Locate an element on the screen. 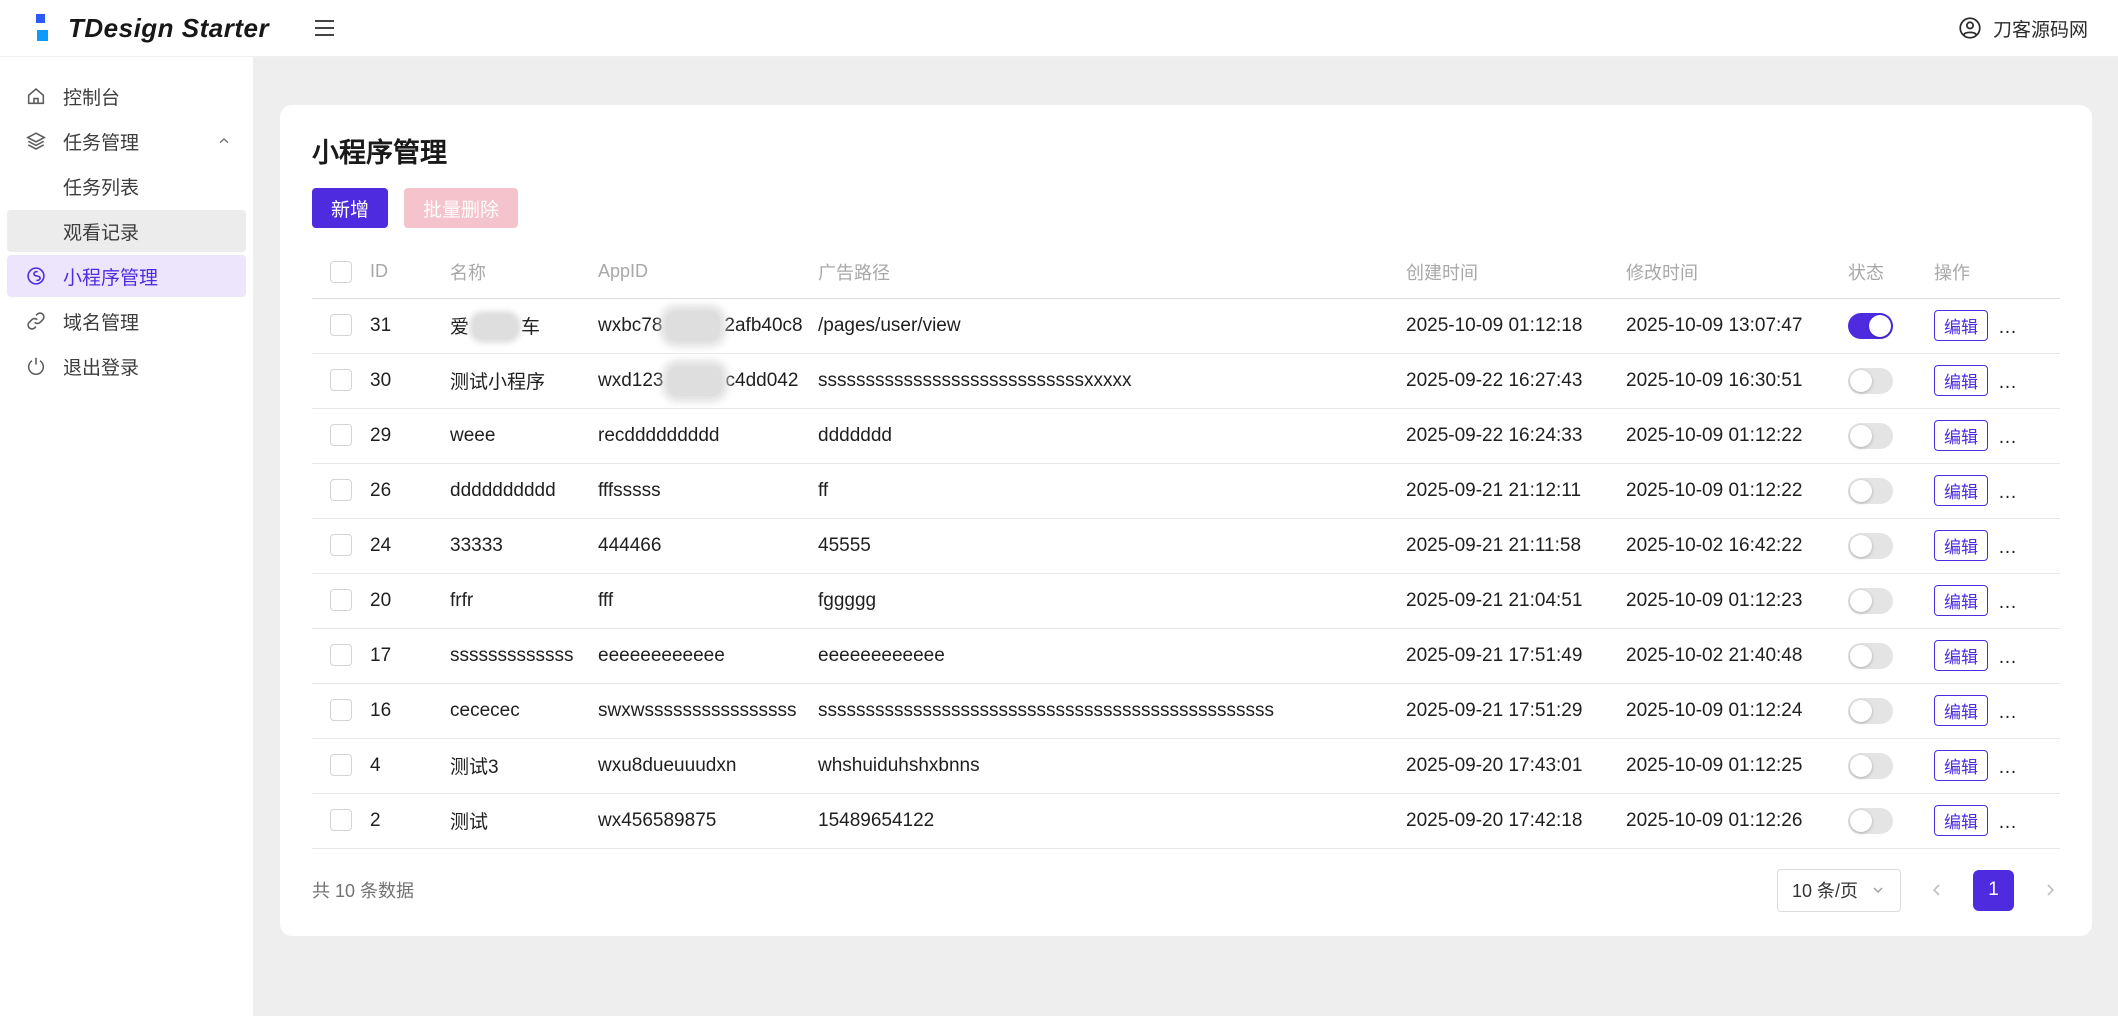 This screenshot has width=2118, height=1016. cell-name: 测试 is located at coordinates (524, 821).